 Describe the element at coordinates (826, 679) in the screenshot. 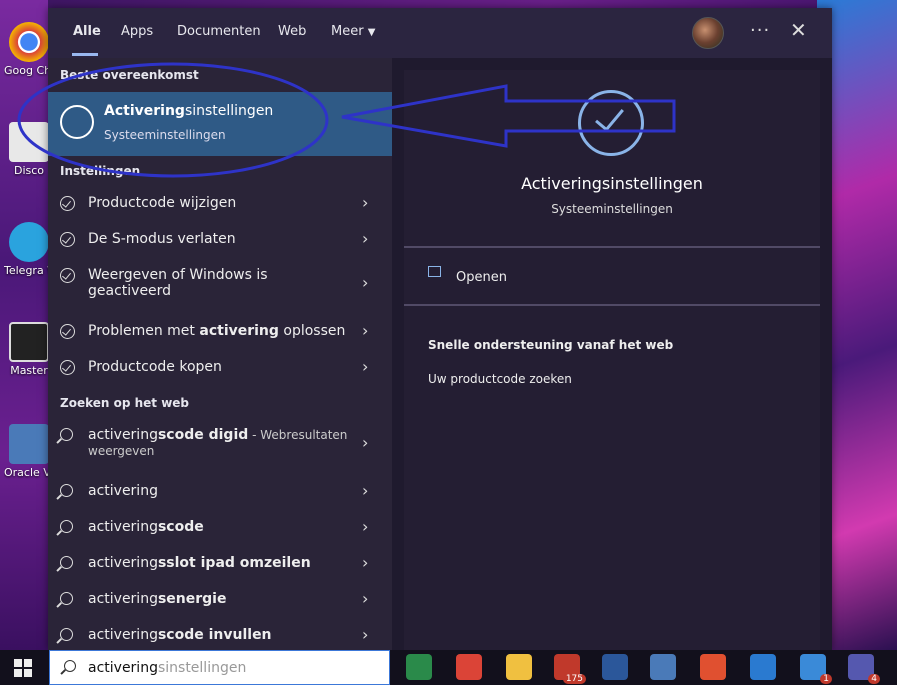

I see `notification-badge: 1` at that location.